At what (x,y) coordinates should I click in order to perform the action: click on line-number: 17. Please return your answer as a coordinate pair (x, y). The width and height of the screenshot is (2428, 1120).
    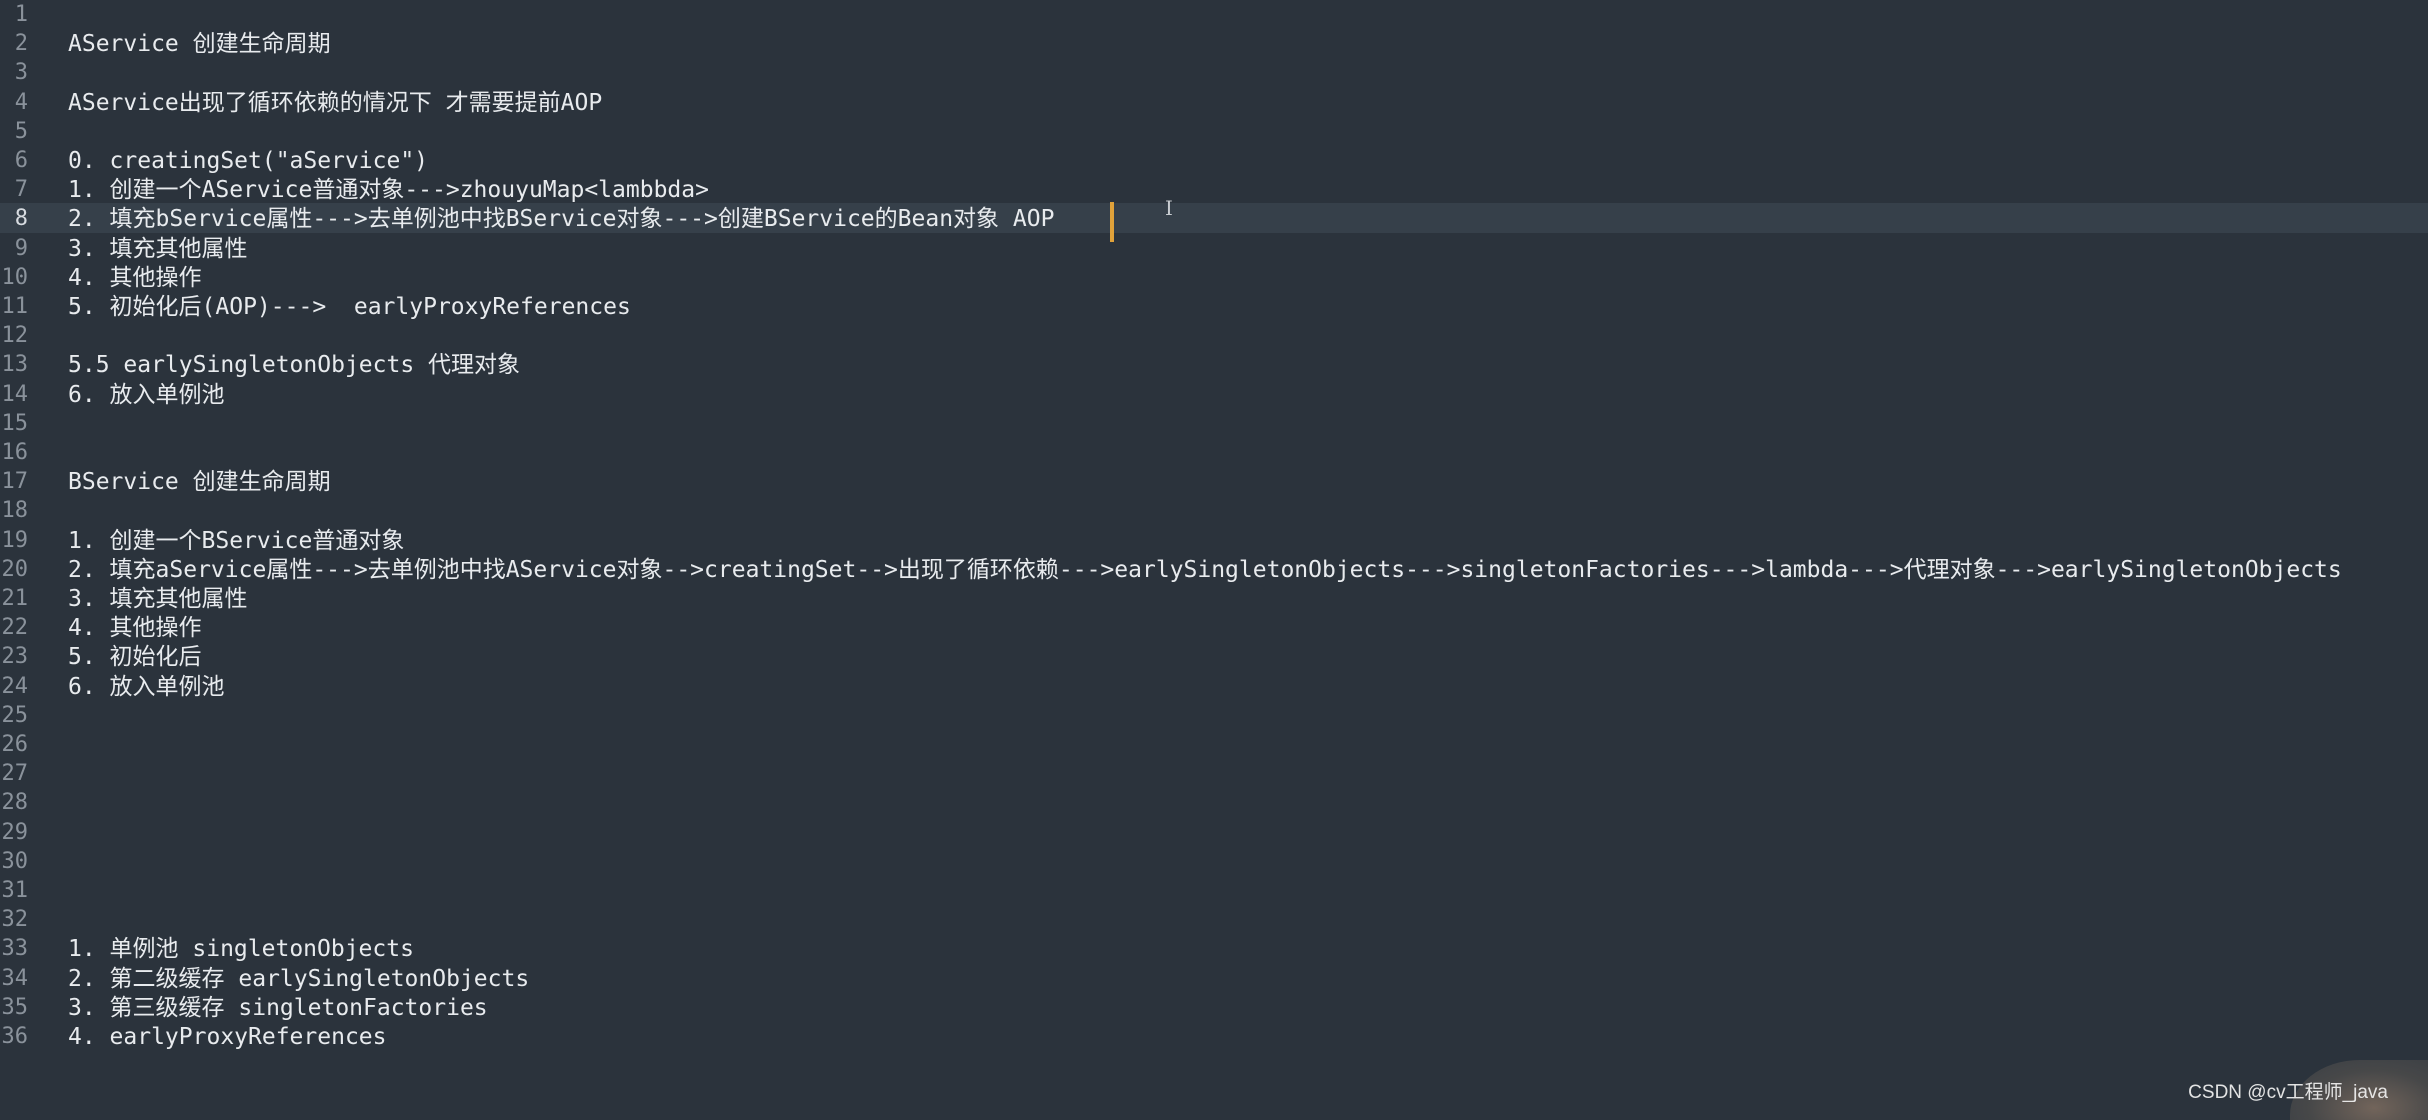
    Looking at the image, I should click on (15, 481).